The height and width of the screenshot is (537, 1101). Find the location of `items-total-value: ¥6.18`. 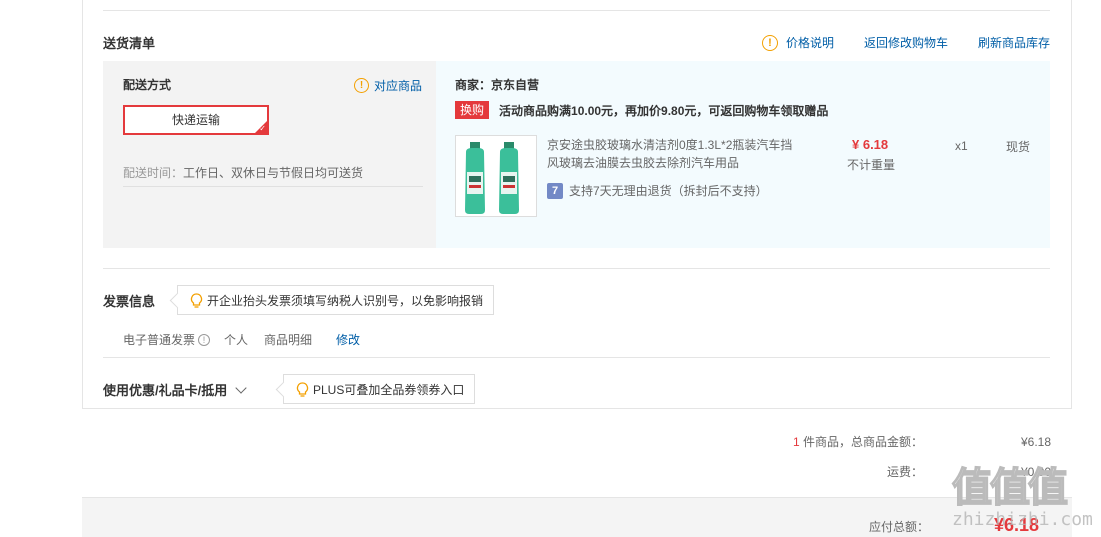

items-total-value: ¥6.18 is located at coordinates (1035, 441).